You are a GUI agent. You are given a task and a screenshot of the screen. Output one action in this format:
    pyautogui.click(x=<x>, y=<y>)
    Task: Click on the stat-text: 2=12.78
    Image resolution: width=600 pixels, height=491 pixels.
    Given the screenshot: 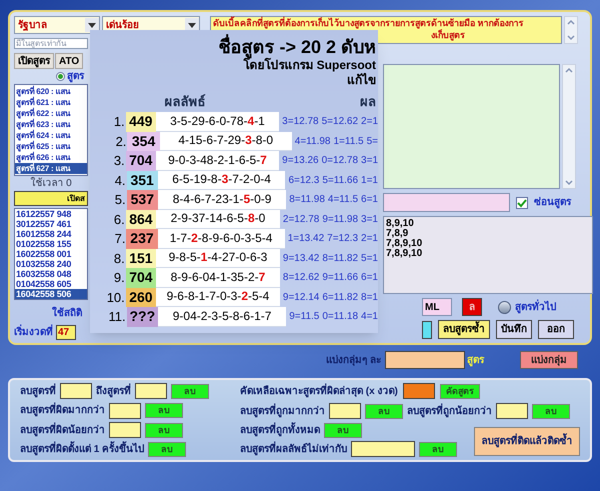 What is the action you would take?
    pyautogui.click(x=301, y=219)
    